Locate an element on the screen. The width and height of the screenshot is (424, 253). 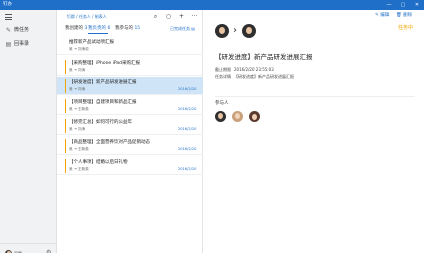
delete-button: 🗑 删除 is located at coordinates (404, 16).